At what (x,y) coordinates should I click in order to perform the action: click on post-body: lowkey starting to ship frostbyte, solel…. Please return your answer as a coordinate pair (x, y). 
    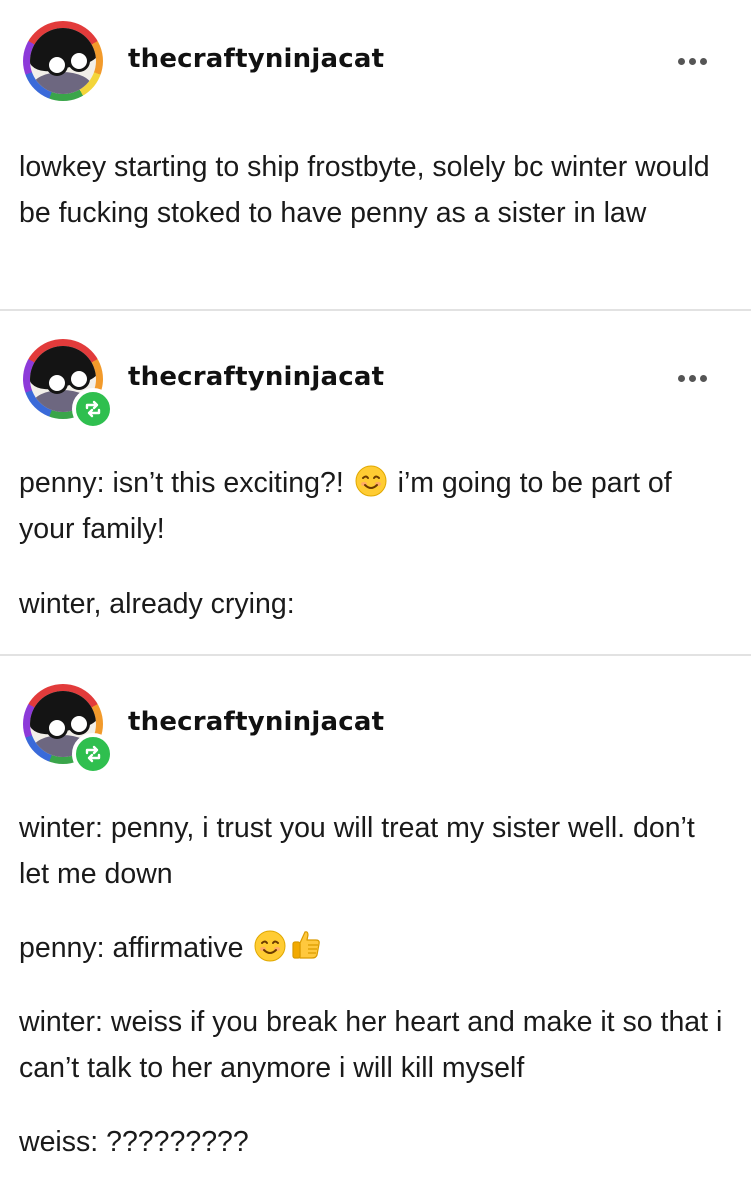
    Looking at the image, I should click on (375, 190).